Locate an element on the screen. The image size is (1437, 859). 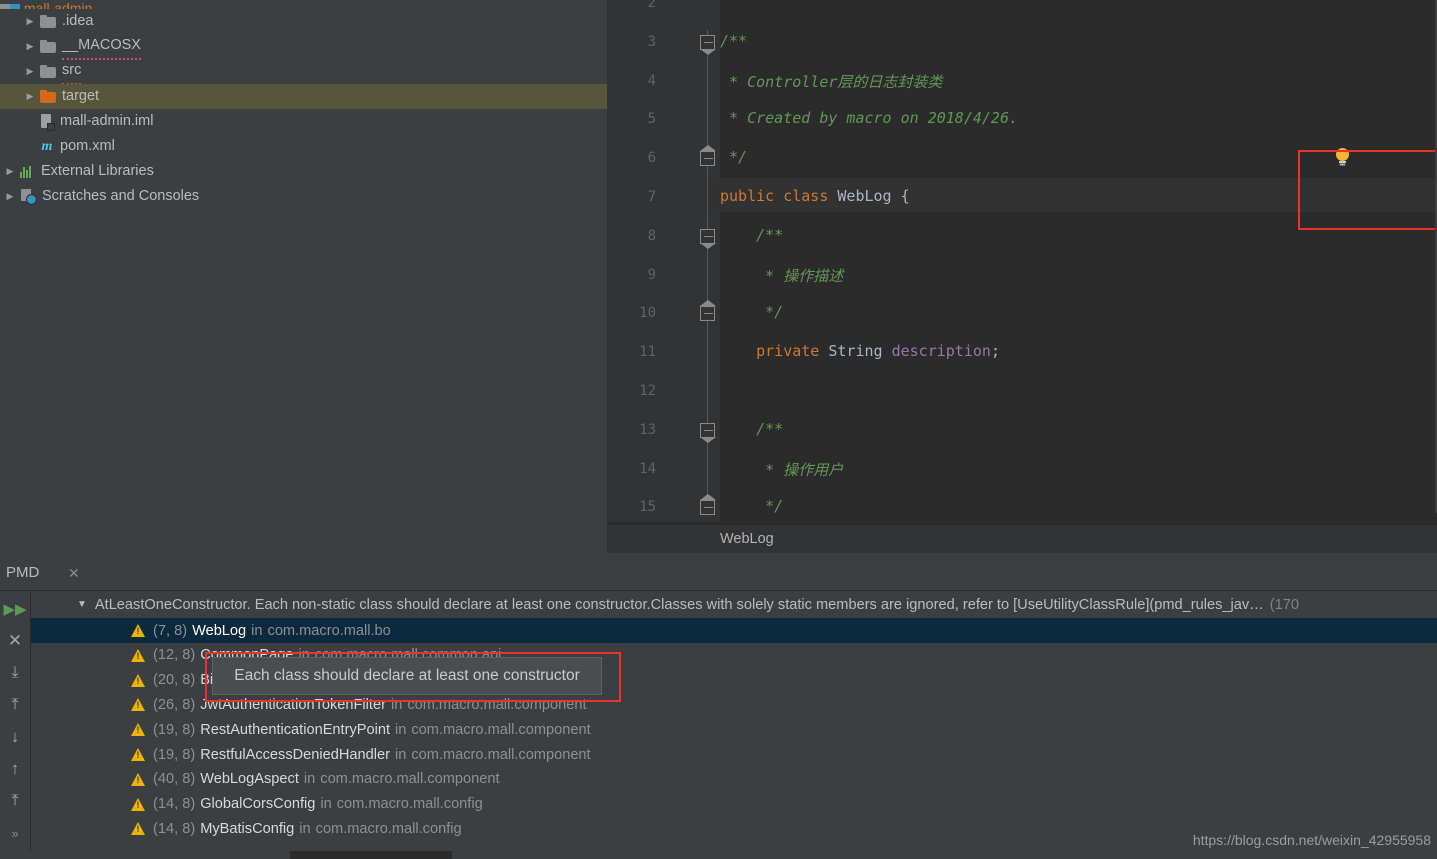
pmd-row-class: MyBatisConfig is located at coordinates (247, 828).